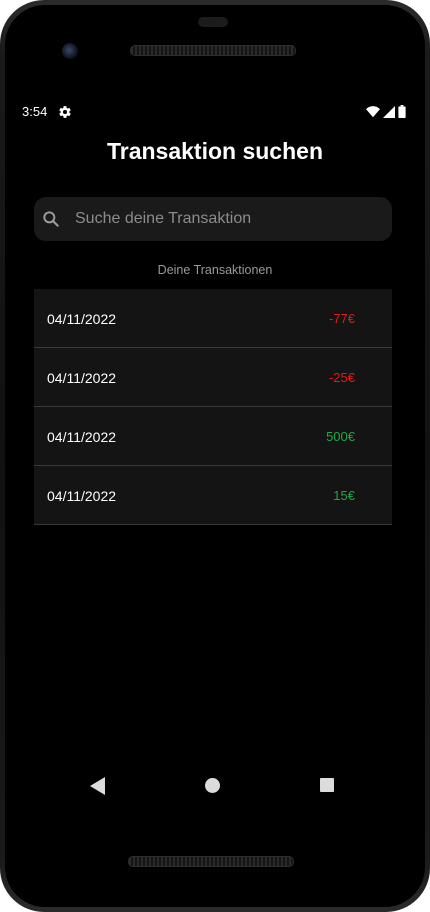  I want to click on transaction-amount: -77€, so click(341, 318).